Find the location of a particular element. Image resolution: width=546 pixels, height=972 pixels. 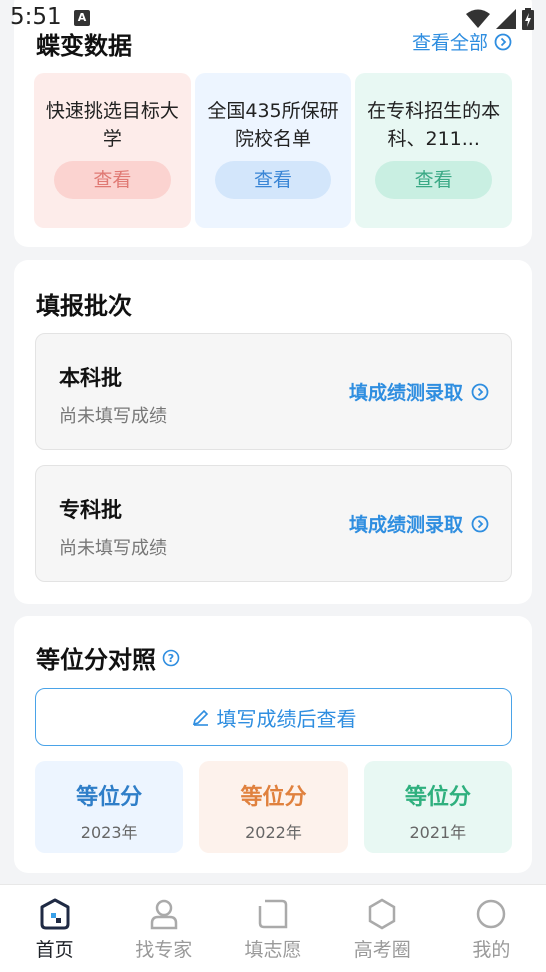

signal-icon is located at coordinates (506, 19).